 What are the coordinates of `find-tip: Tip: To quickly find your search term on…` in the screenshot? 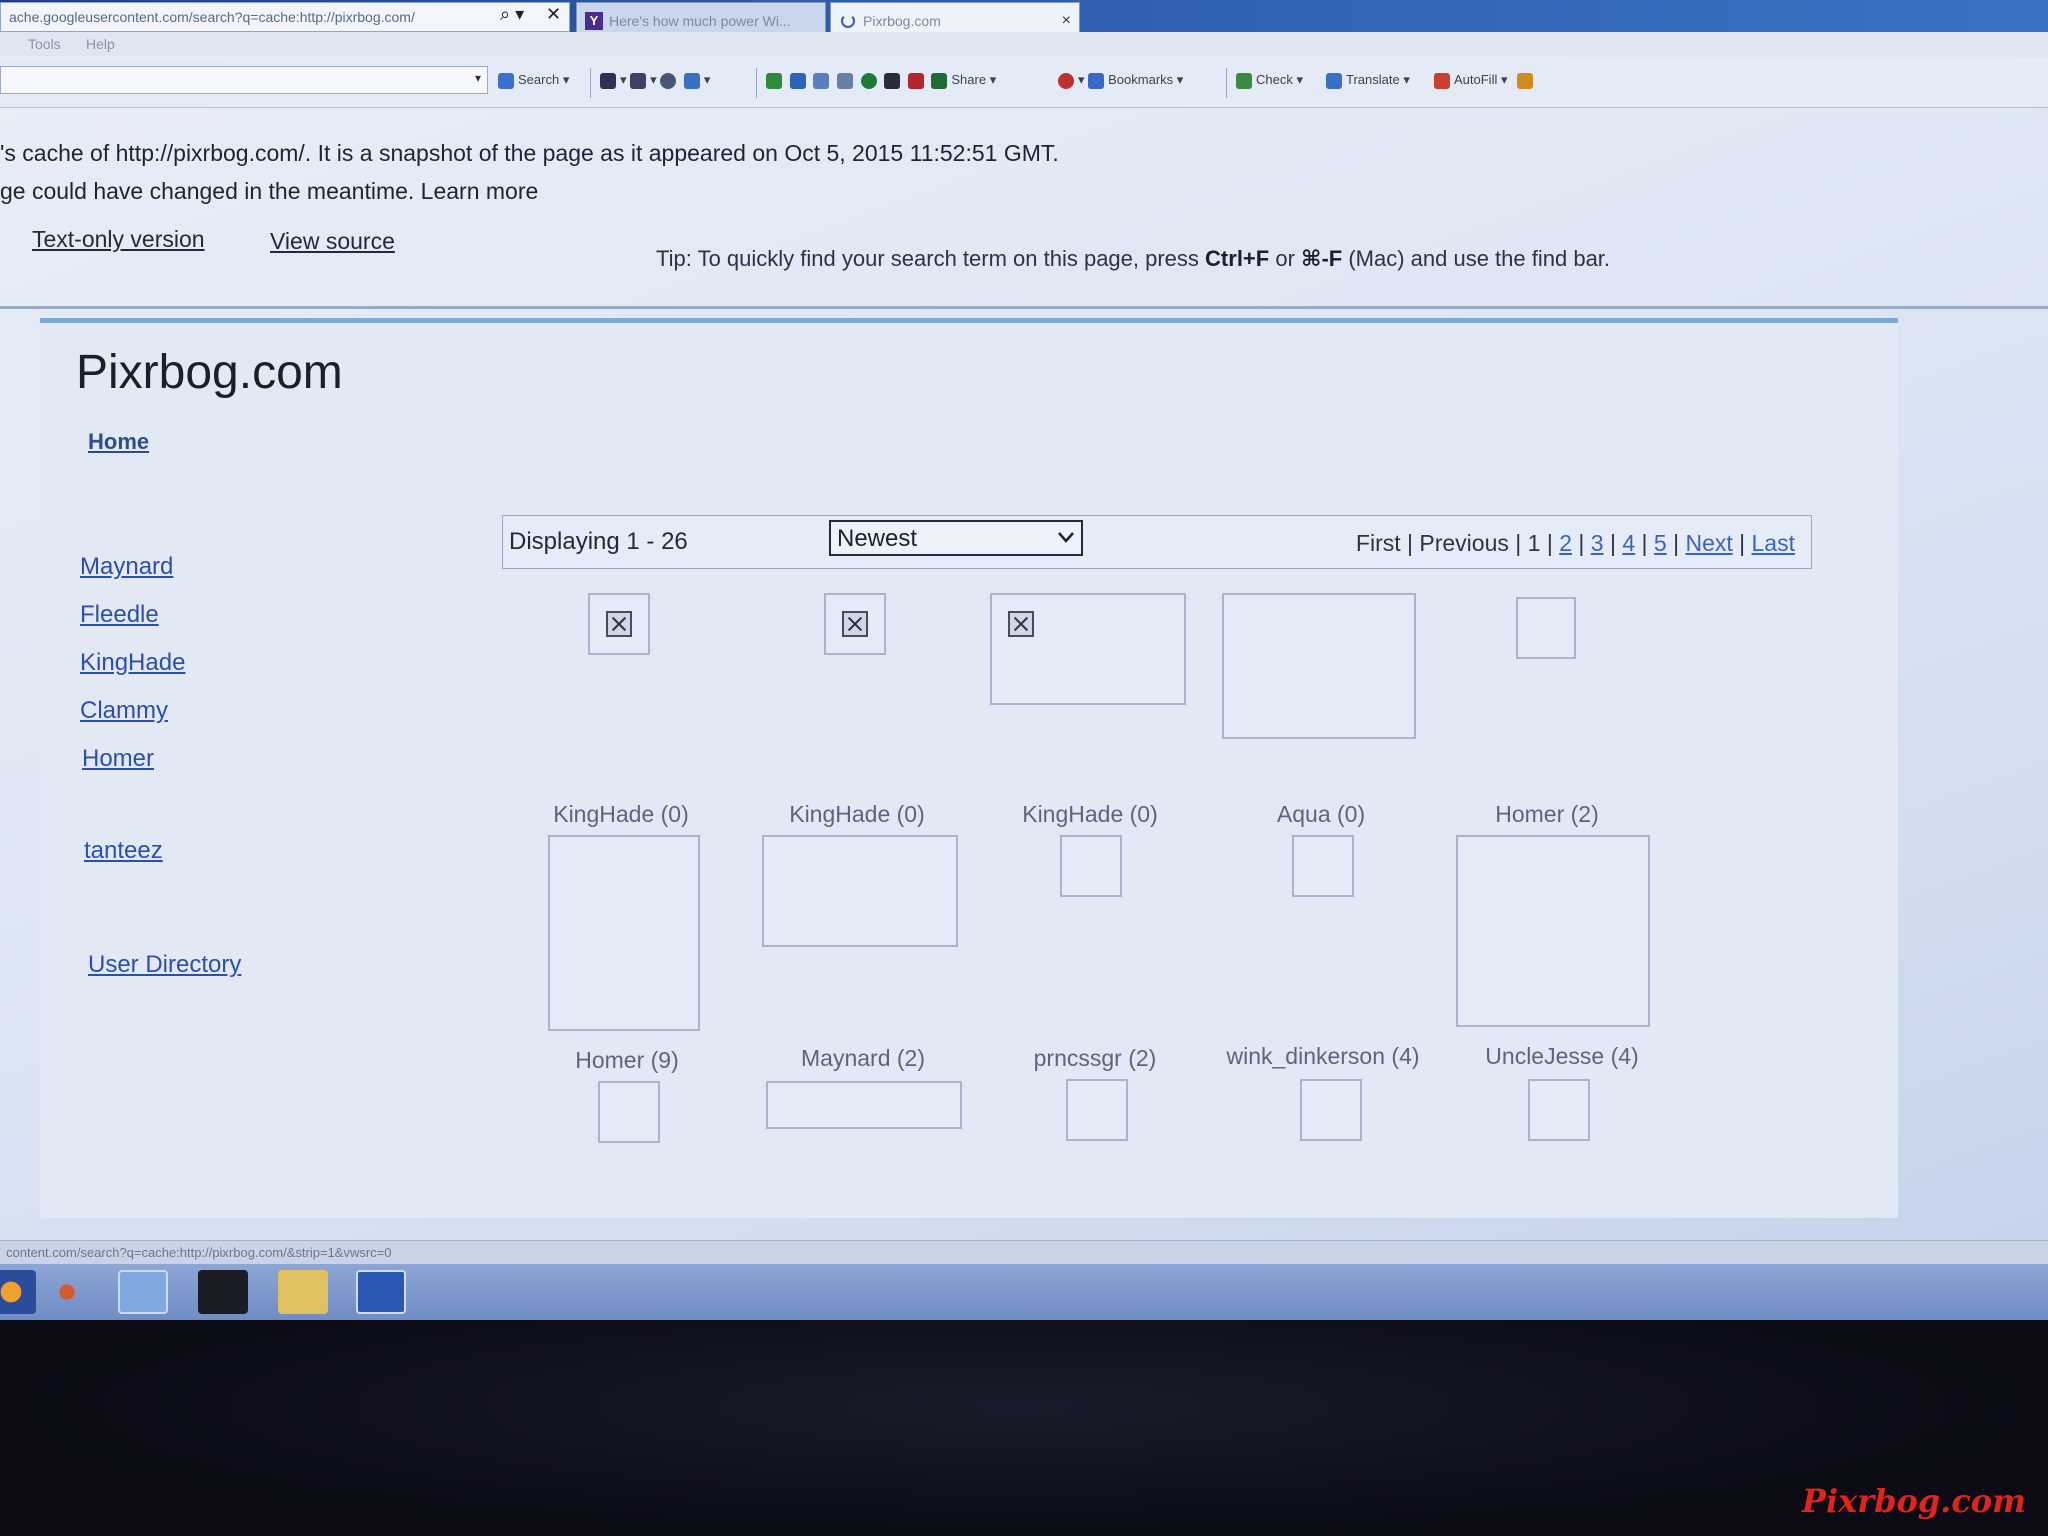 It's located at (1133, 258).